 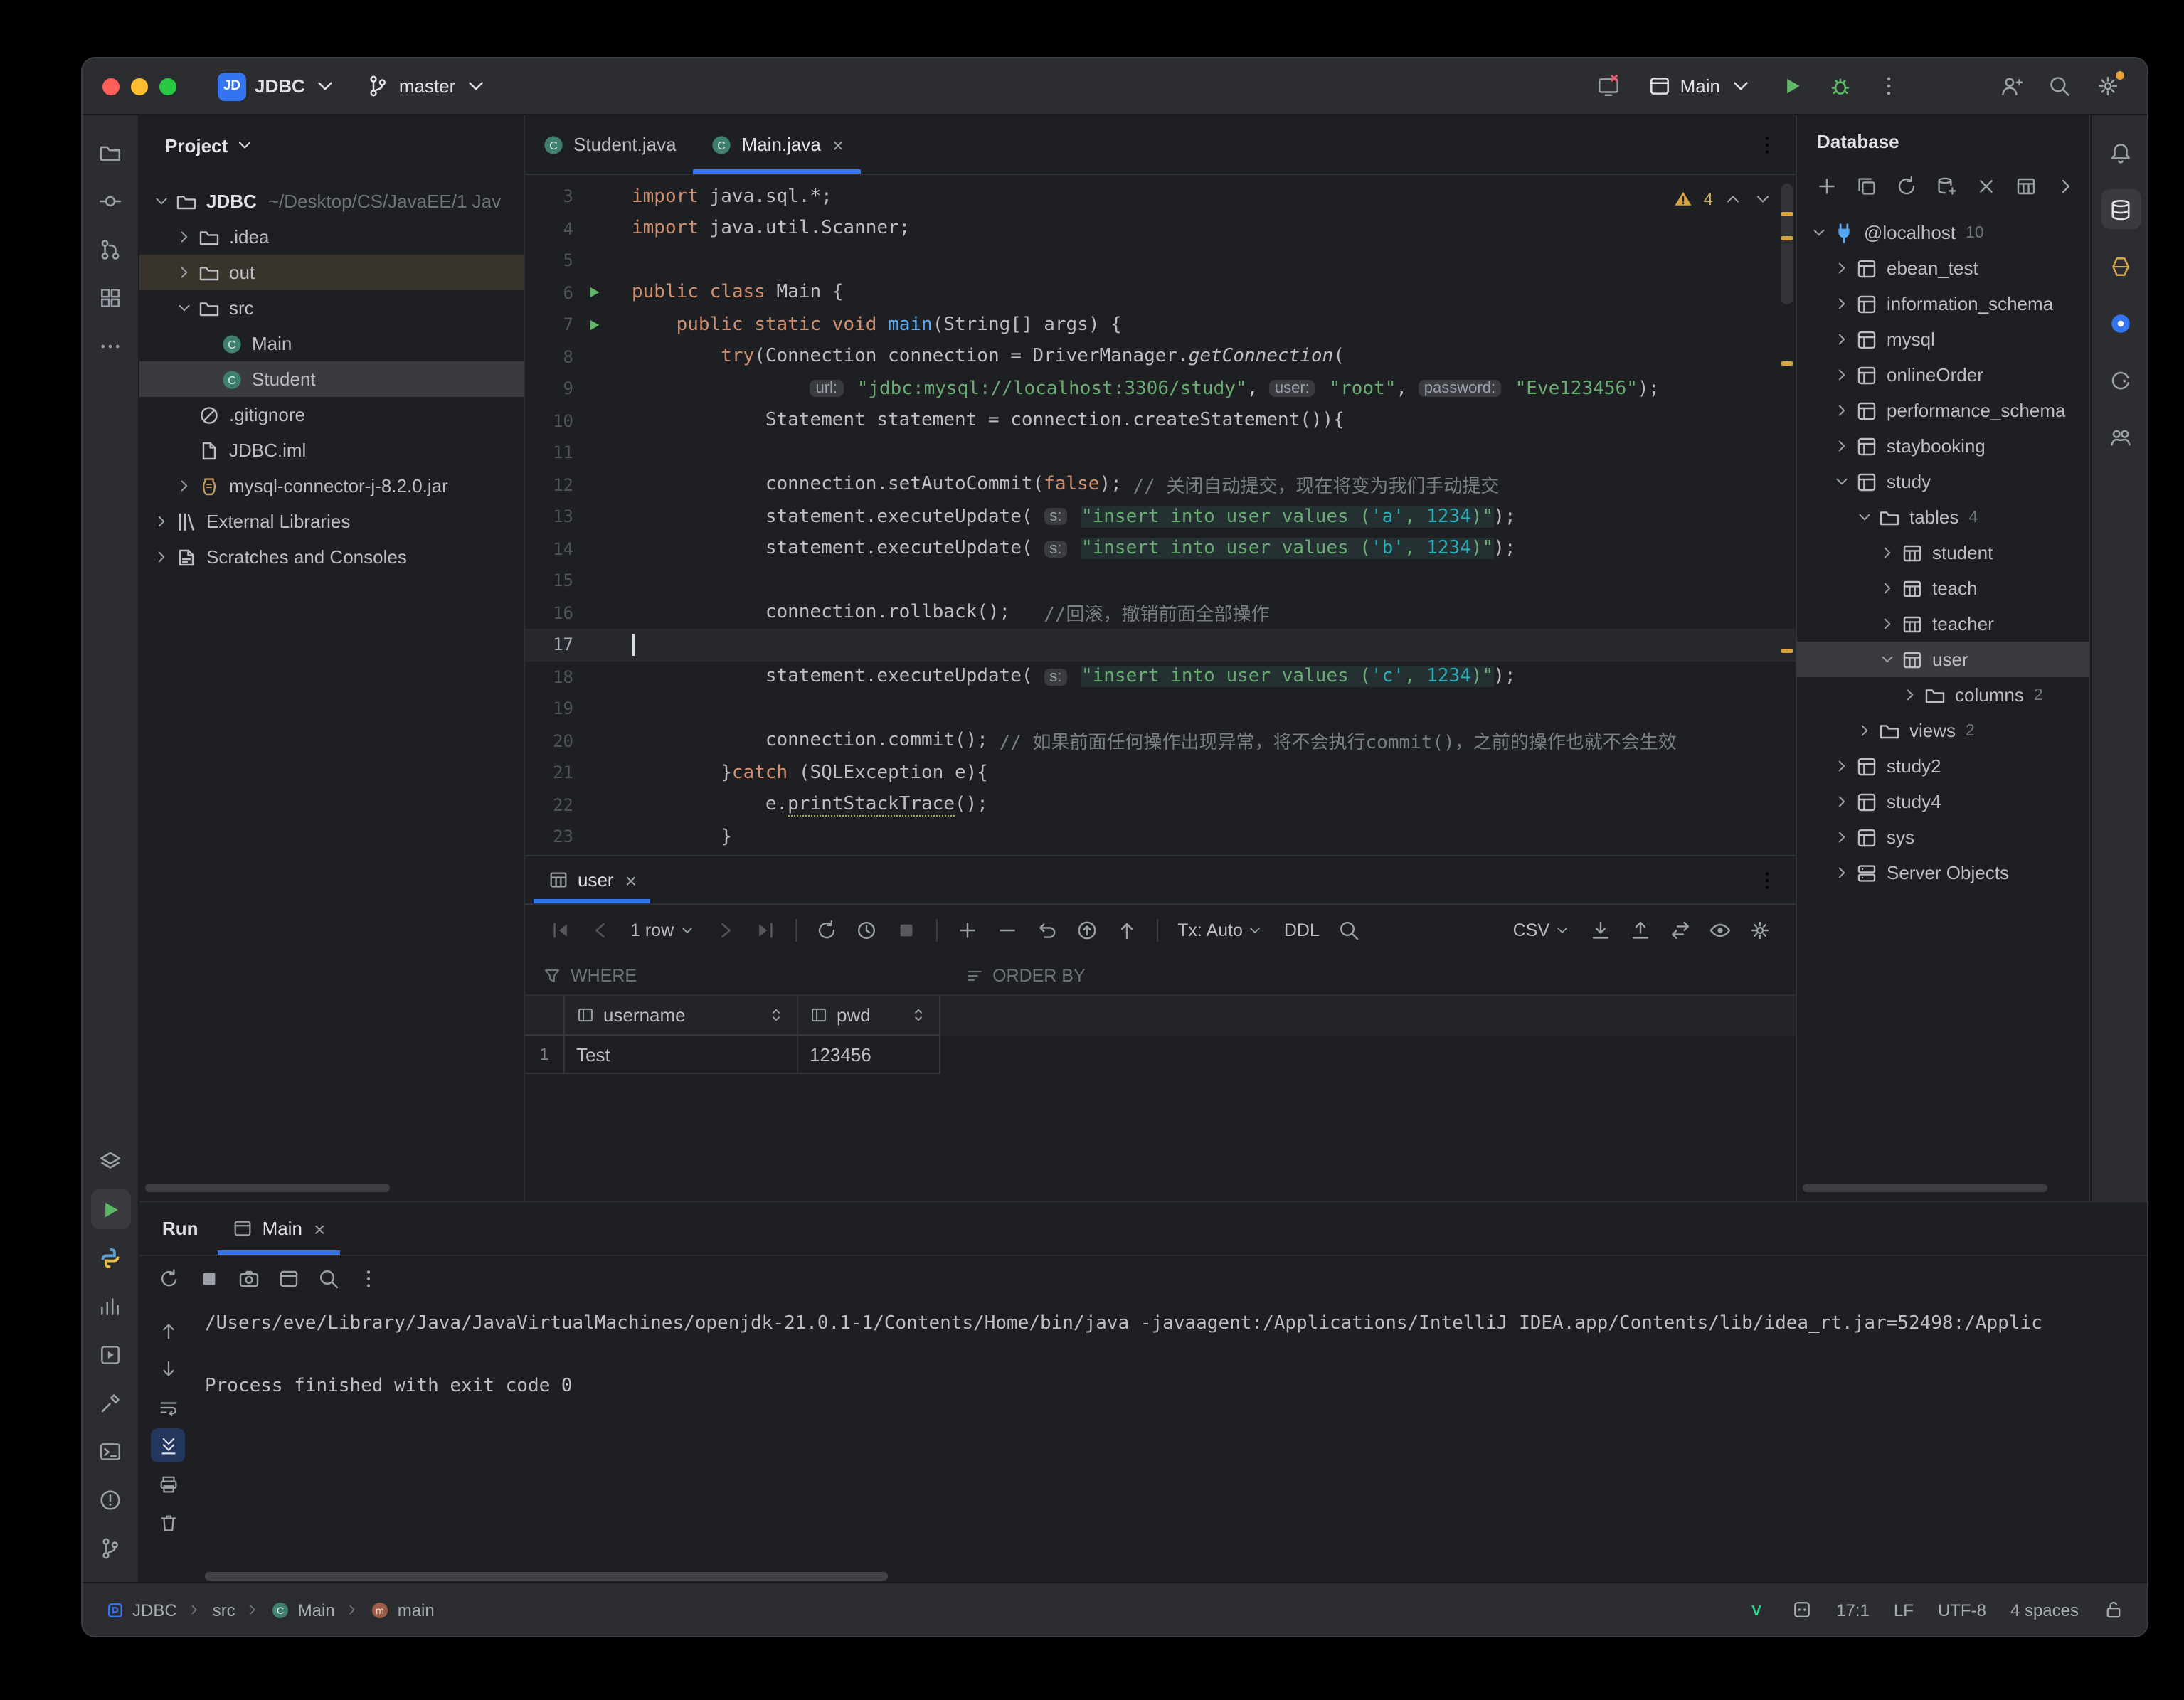 What do you see at coordinates (1943, 481) in the screenshot?
I see `db-item-study: study` at bounding box center [1943, 481].